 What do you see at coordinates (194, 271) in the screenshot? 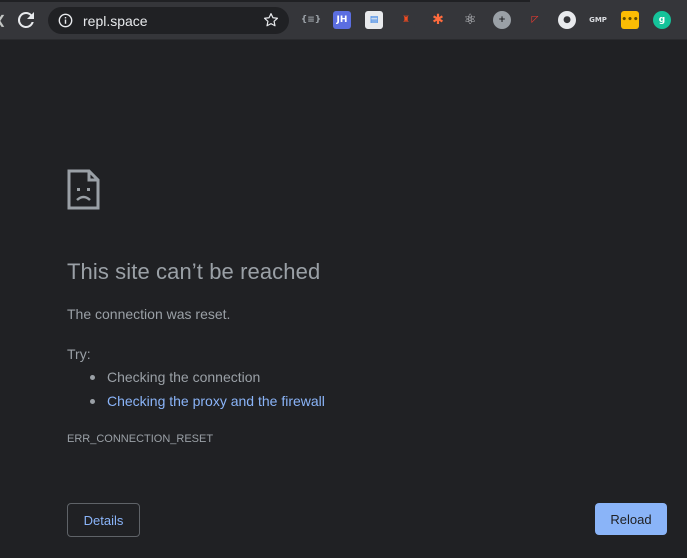
I see `error-title: This site can’t be reached` at bounding box center [194, 271].